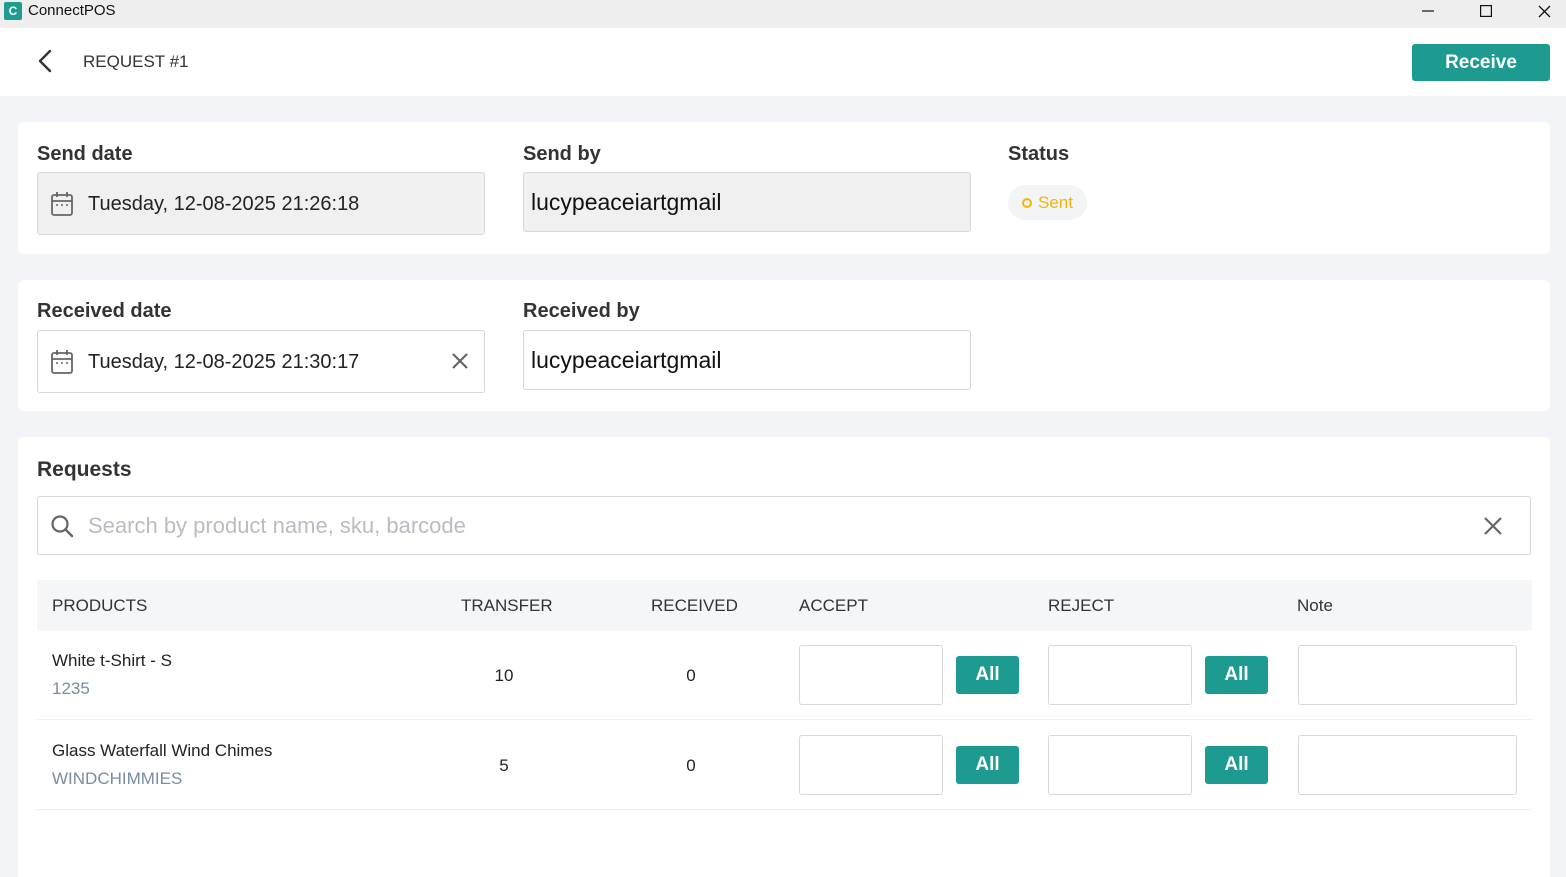 The width and height of the screenshot is (1566, 877). What do you see at coordinates (694, 605) in the screenshot?
I see `column-header-received: RECEIVED` at bounding box center [694, 605].